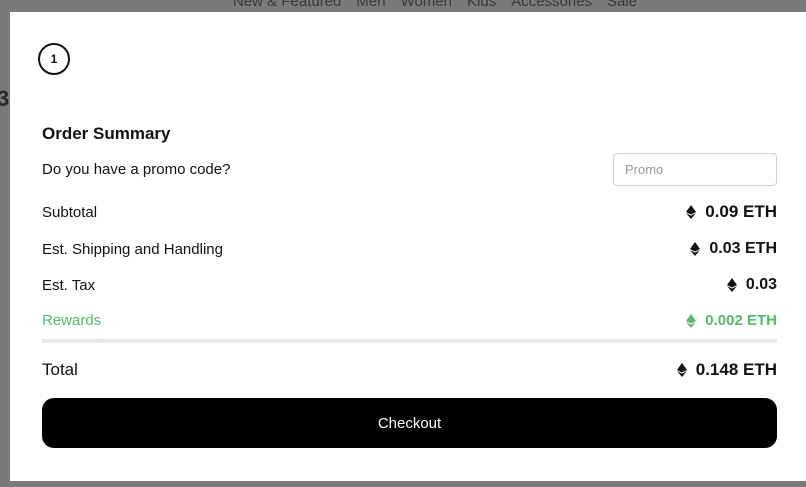 Image resolution: width=806 pixels, height=487 pixels. I want to click on total-row: Total 0.148 ETH, so click(409, 370).